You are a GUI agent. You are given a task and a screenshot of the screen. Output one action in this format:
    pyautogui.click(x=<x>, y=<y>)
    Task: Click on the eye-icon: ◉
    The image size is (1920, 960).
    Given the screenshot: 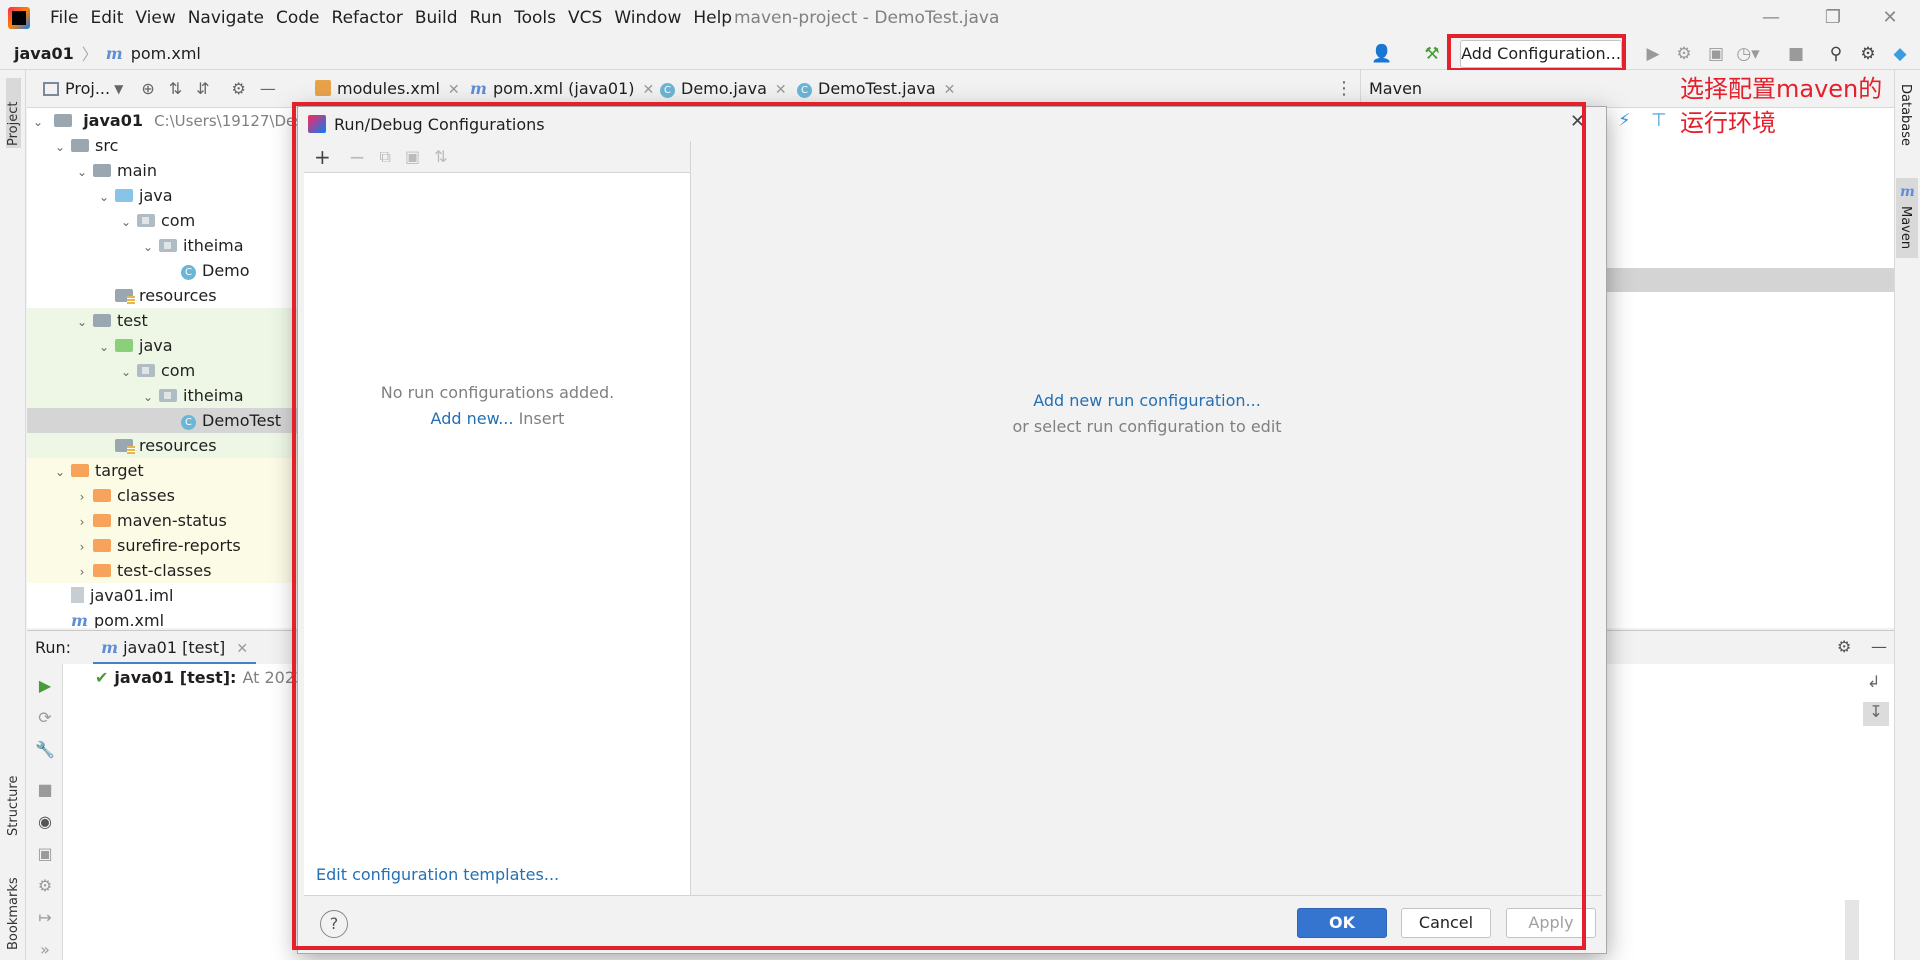 What is the action you would take?
    pyautogui.click(x=45, y=822)
    